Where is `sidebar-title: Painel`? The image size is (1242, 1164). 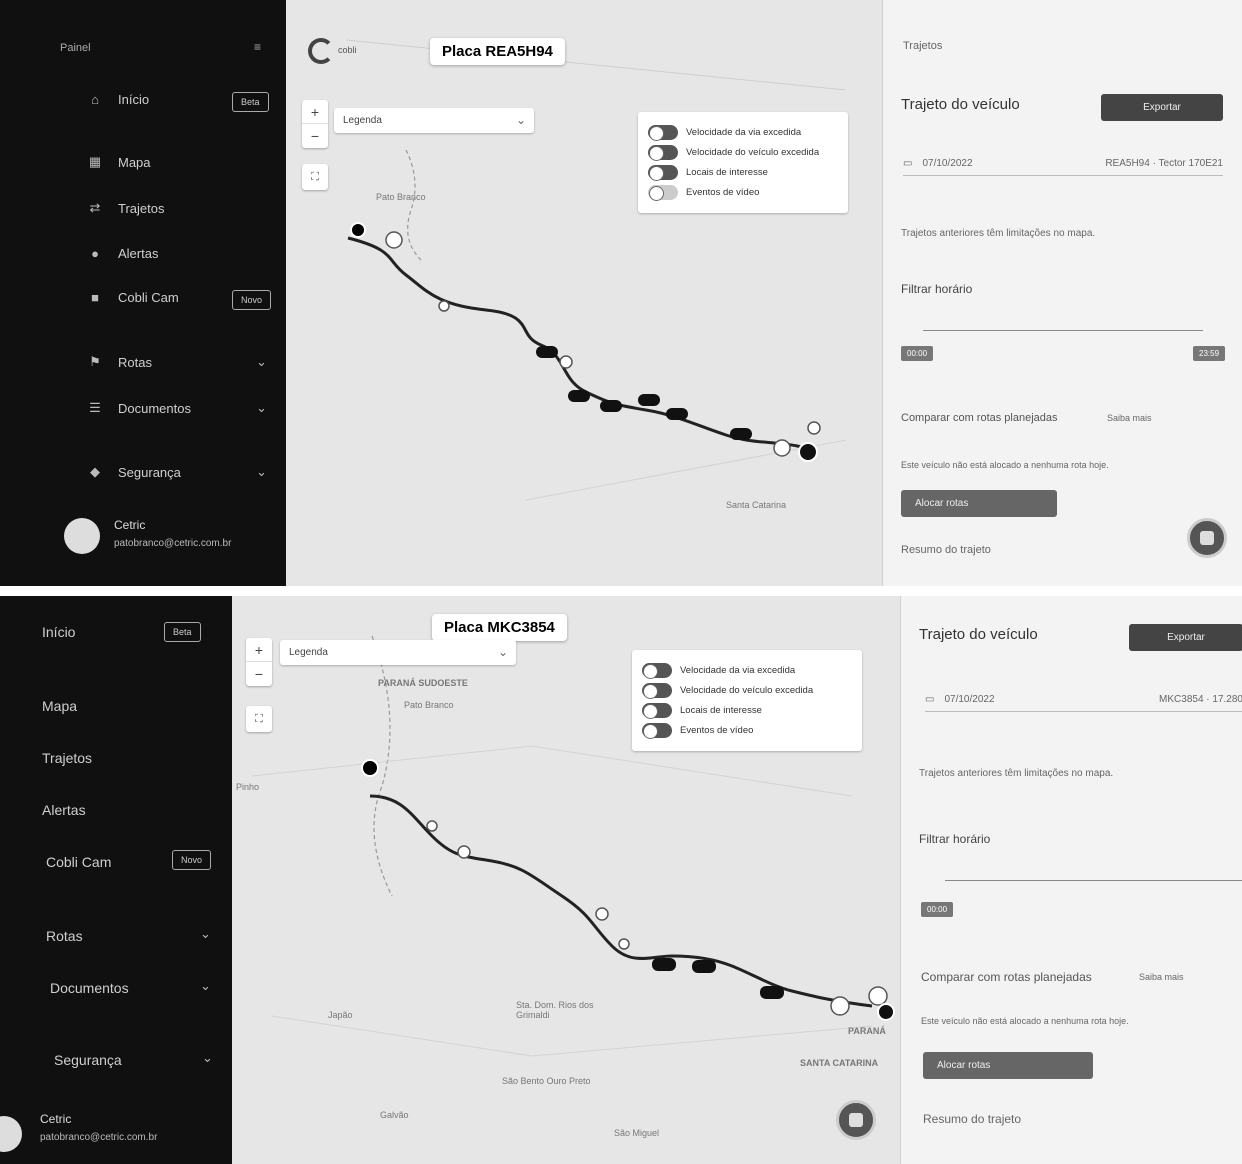 sidebar-title: Painel is located at coordinates (75, 48).